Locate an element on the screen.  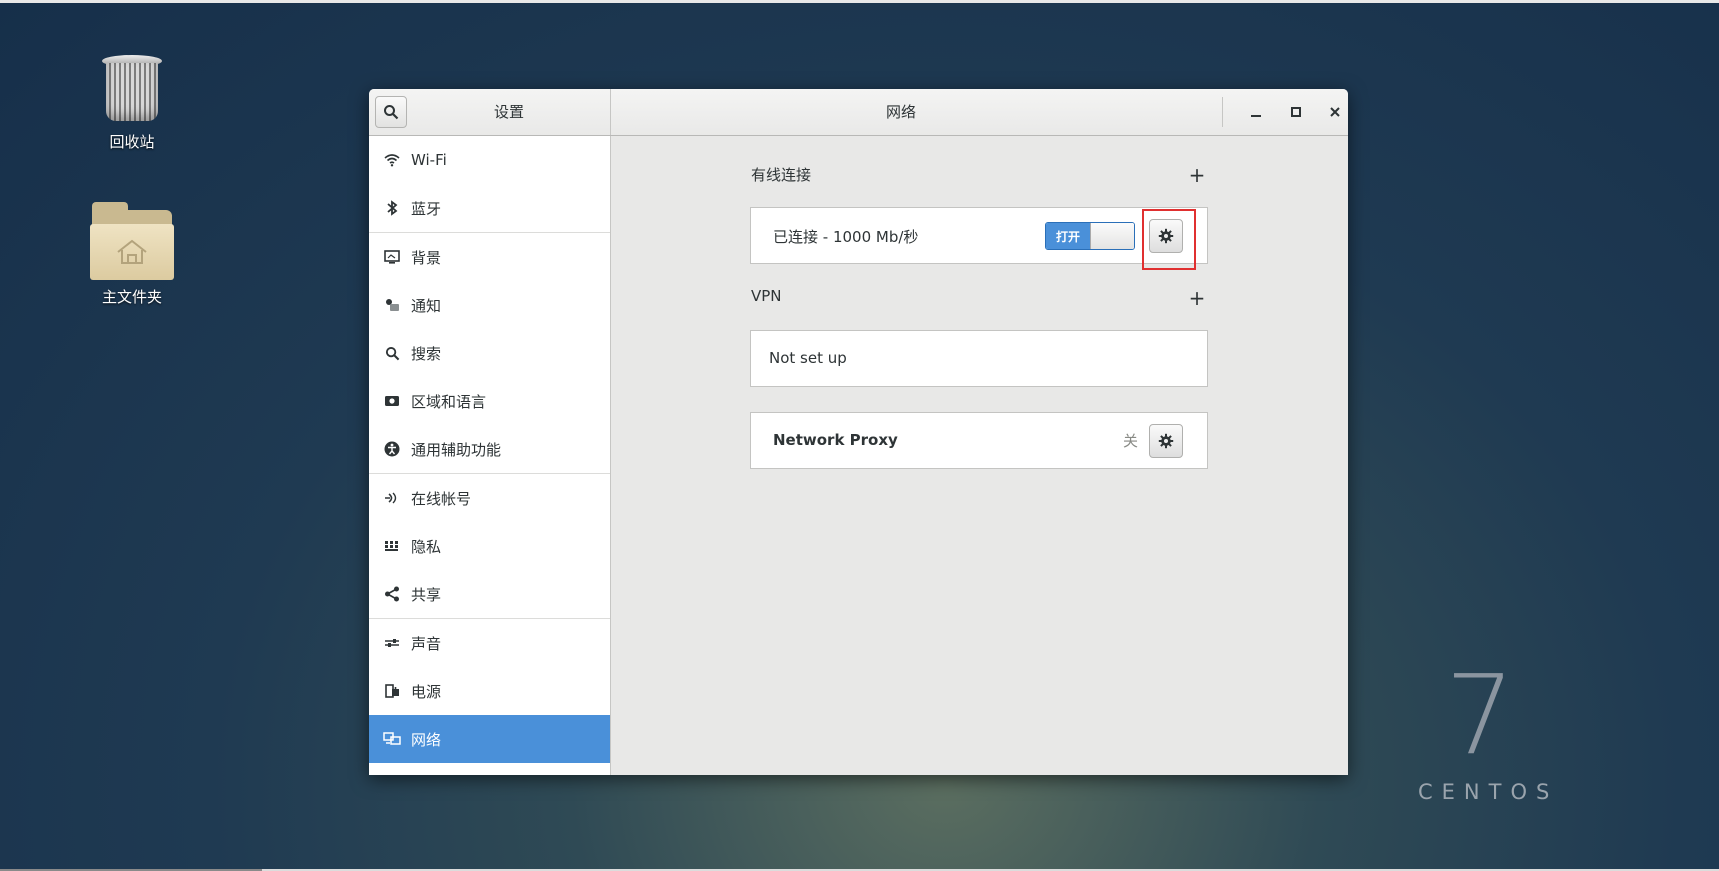
sidebar-item-label: Wi-Fi is located at coordinates (429, 160).